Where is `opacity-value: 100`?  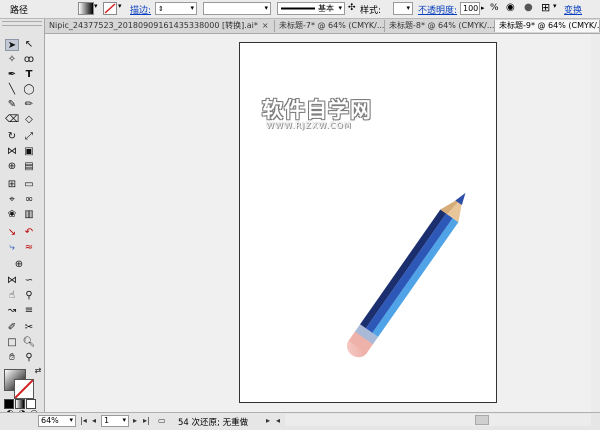 opacity-value: 100 is located at coordinates (470, 8).